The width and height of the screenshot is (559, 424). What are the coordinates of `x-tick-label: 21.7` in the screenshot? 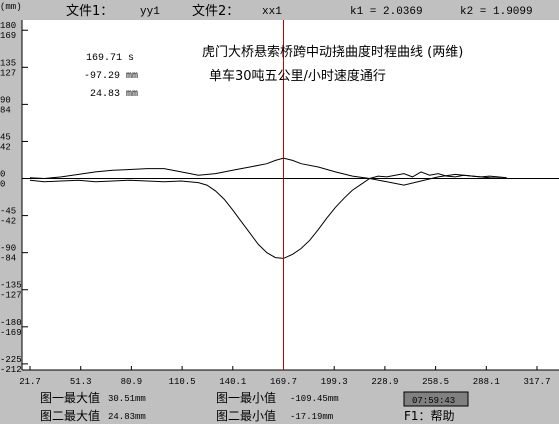 It's located at (30, 382).